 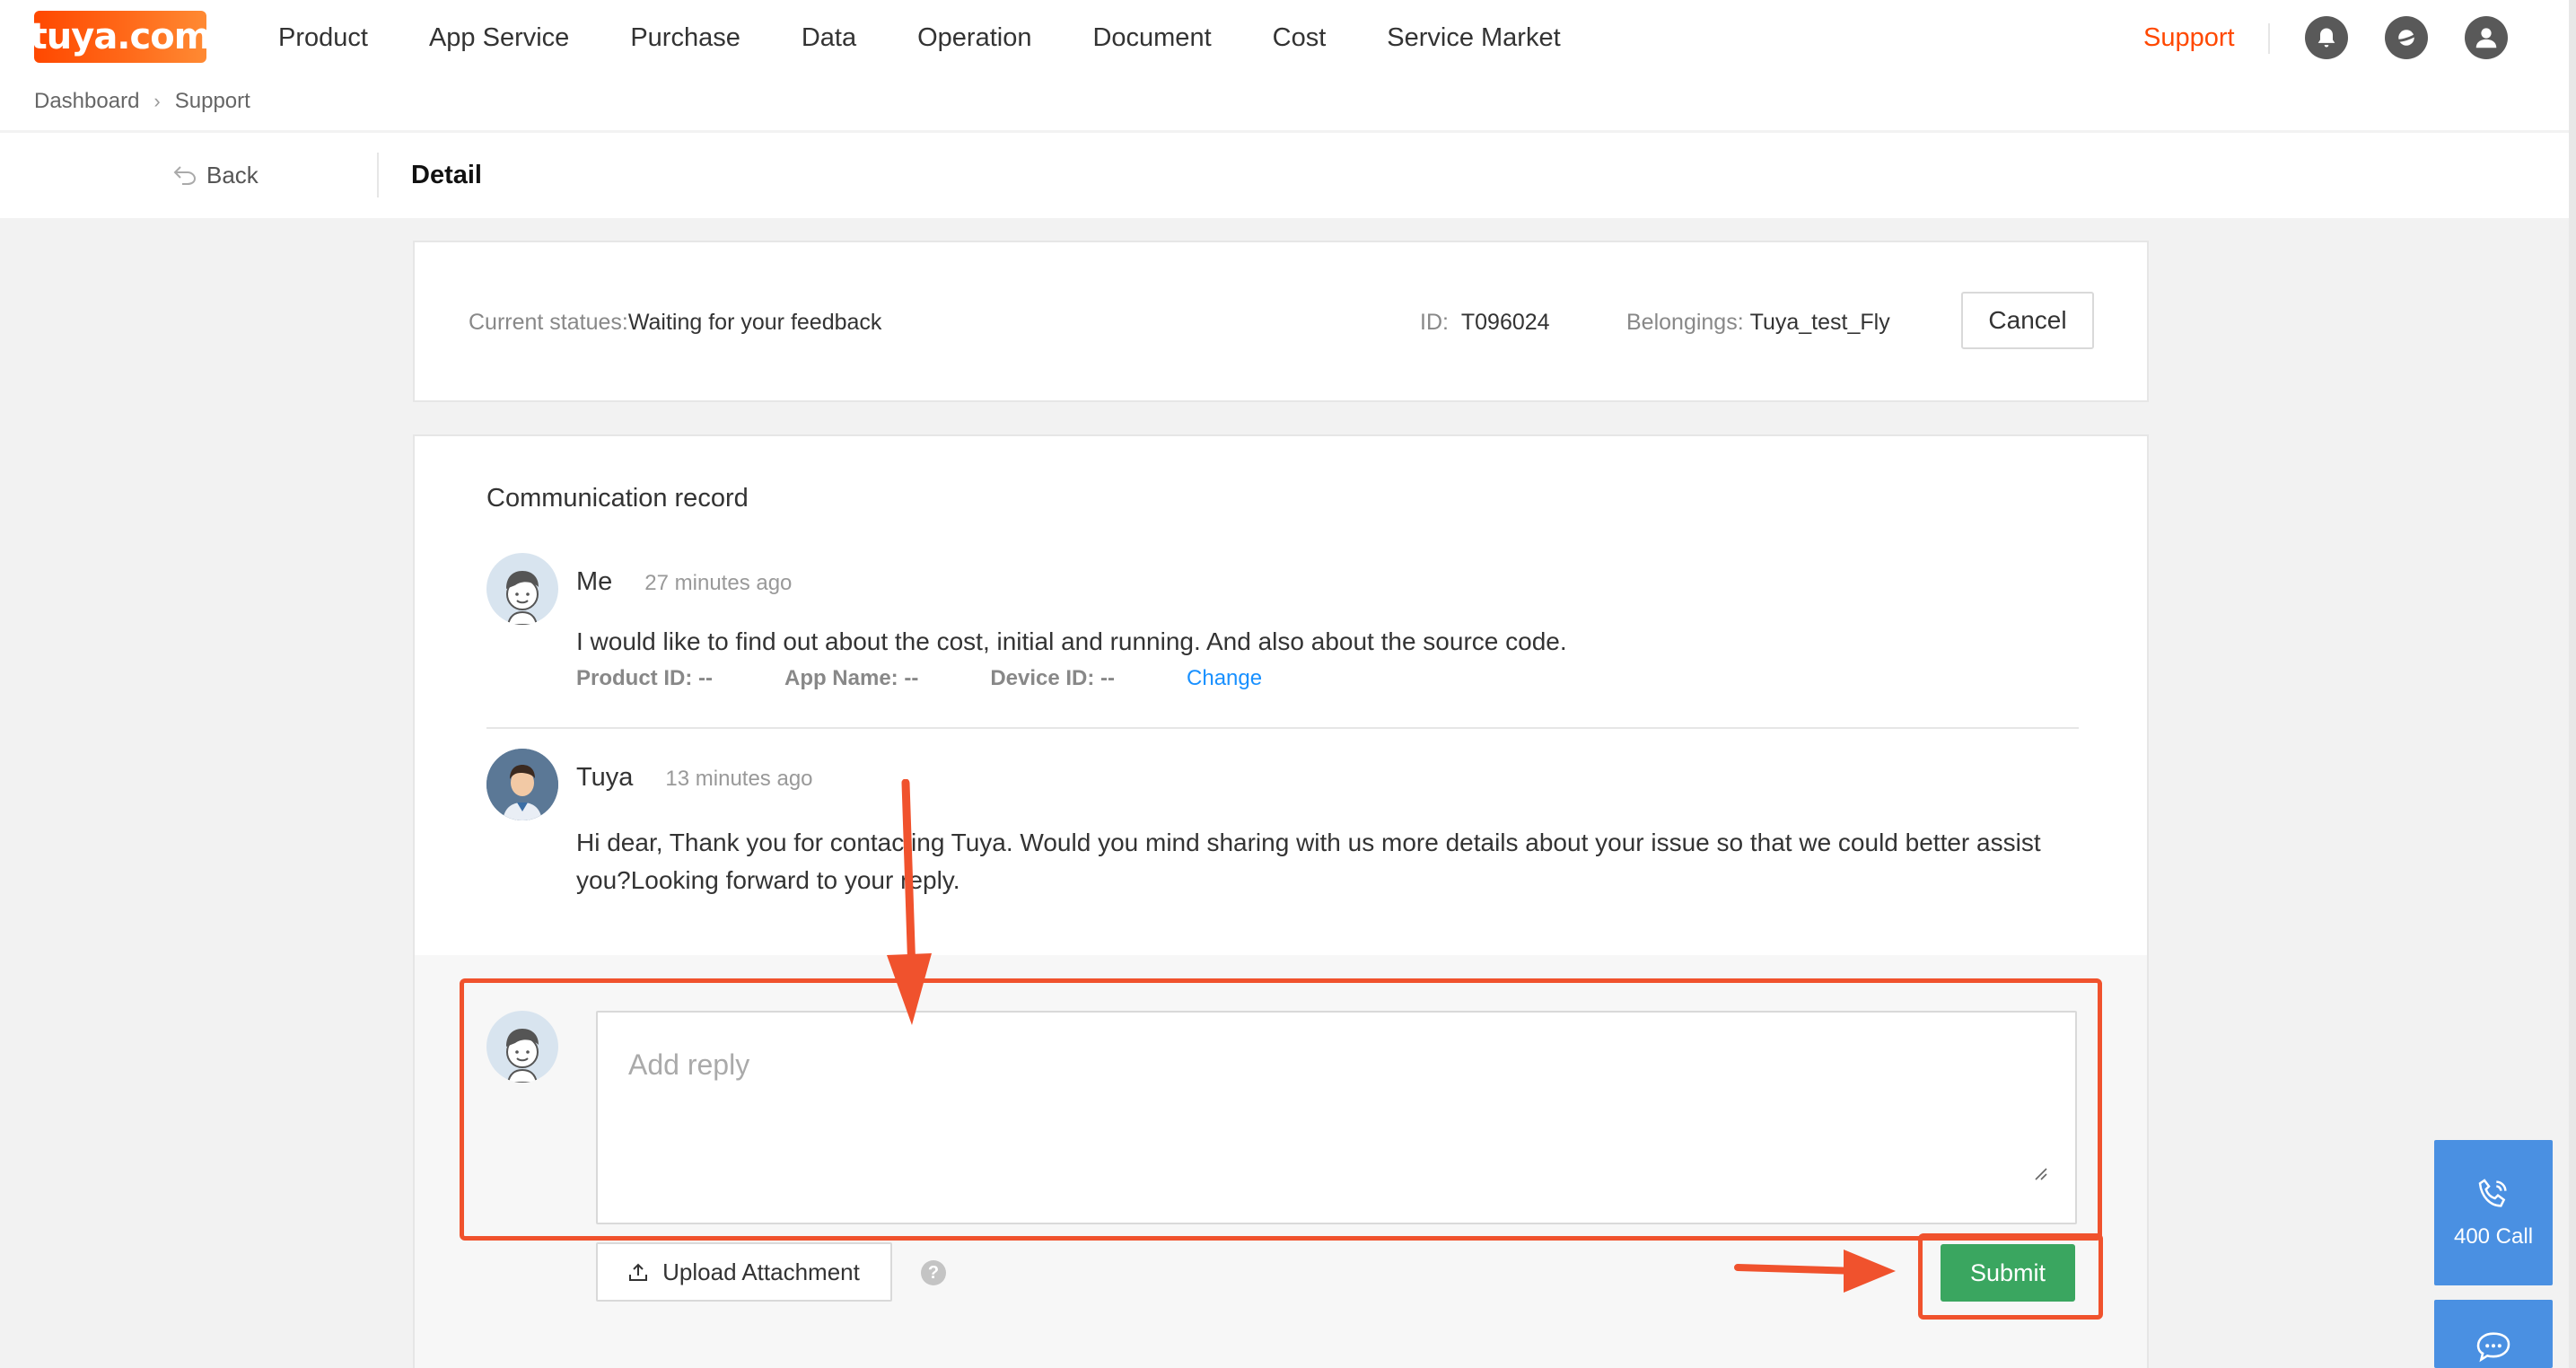 I want to click on scrollbar, so click(x=2572, y=684).